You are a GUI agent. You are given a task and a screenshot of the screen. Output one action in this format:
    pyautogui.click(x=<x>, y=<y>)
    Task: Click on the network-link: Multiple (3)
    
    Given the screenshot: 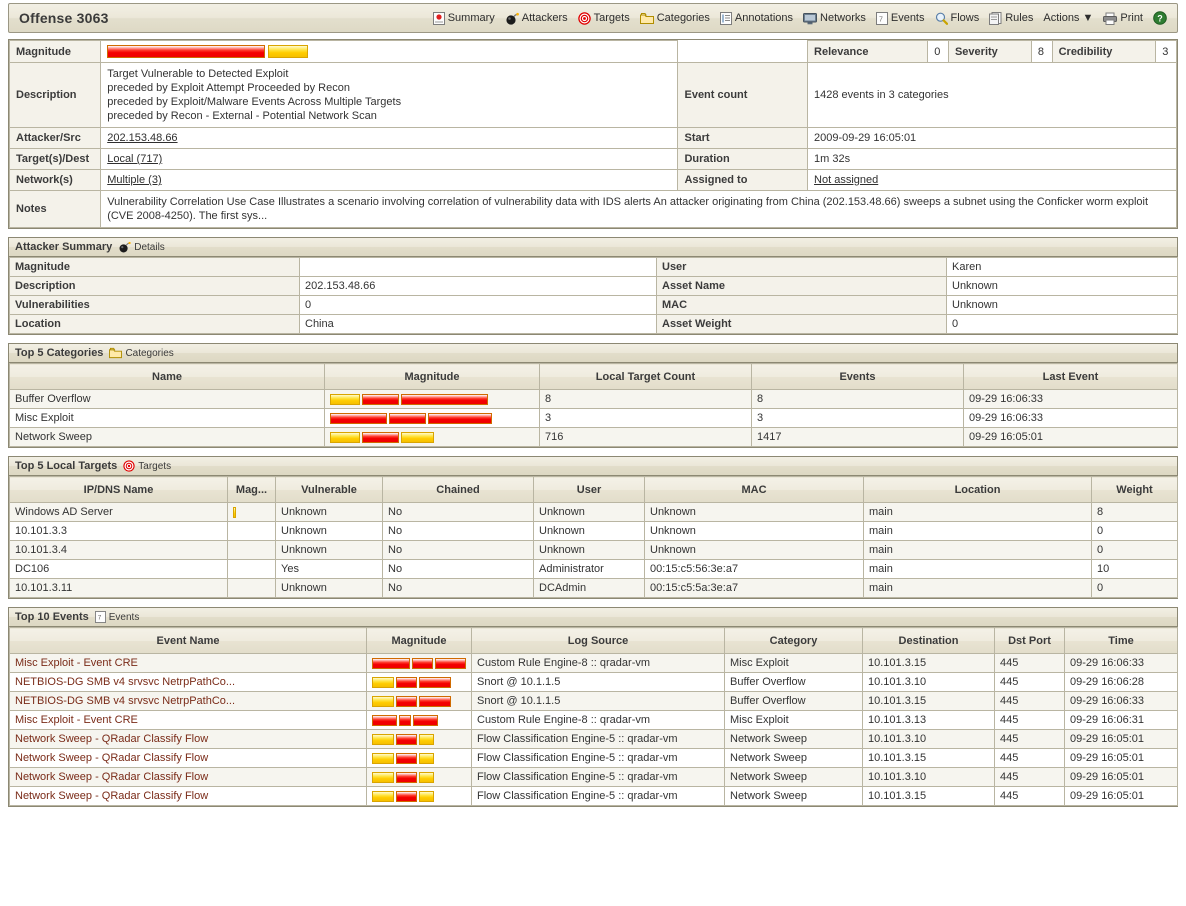 What is the action you would take?
    pyautogui.click(x=134, y=180)
    